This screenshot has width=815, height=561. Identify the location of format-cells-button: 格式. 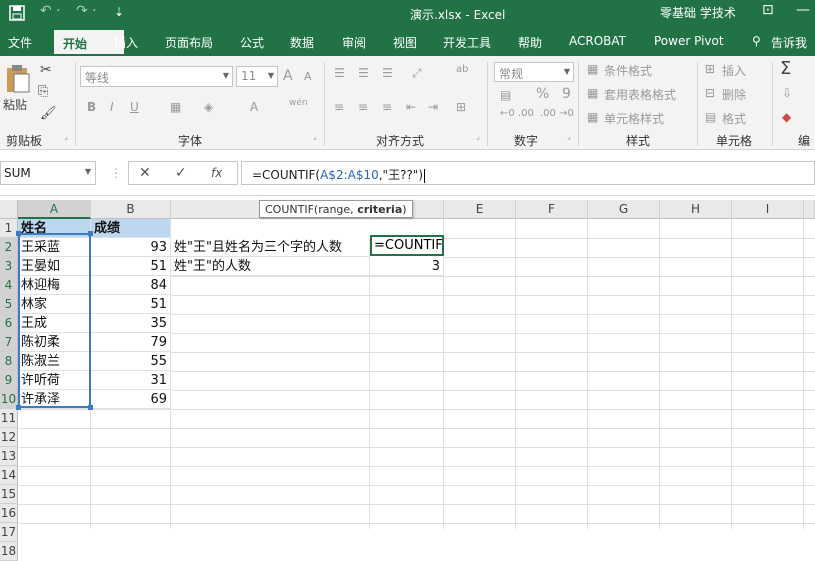
(734, 118).